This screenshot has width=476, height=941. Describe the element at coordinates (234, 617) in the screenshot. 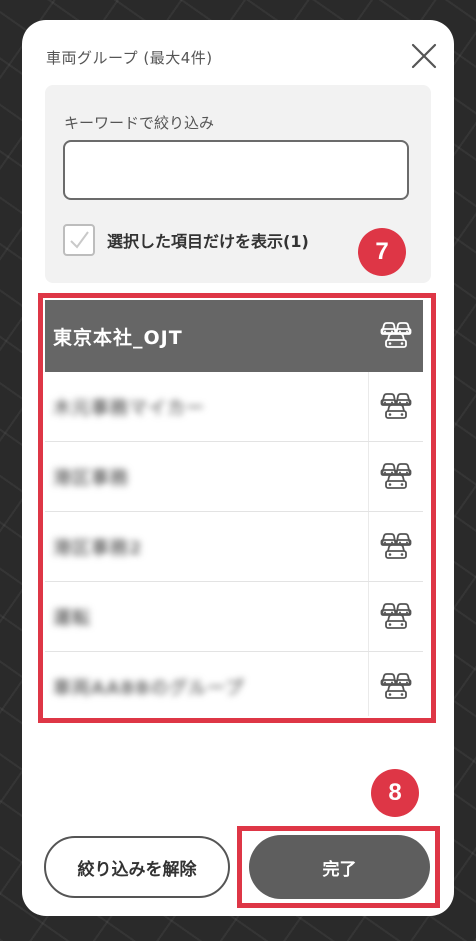

I see `group-list-item: 運転` at that location.